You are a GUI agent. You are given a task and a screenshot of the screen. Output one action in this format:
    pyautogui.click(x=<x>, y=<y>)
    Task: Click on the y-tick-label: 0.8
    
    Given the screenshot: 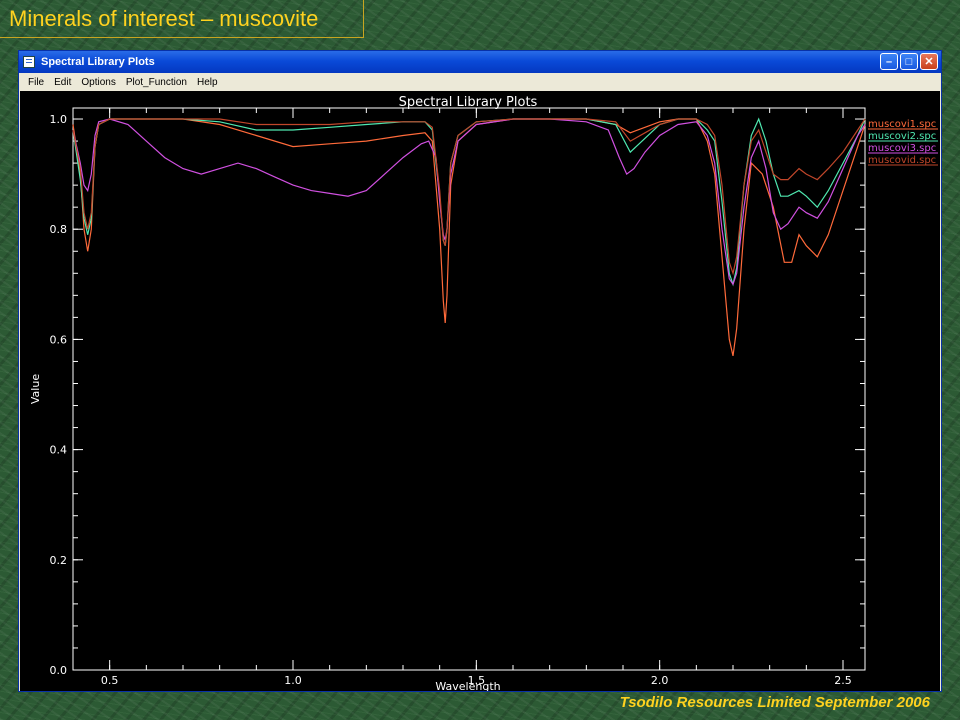 What is the action you would take?
    pyautogui.click(x=59, y=229)
    